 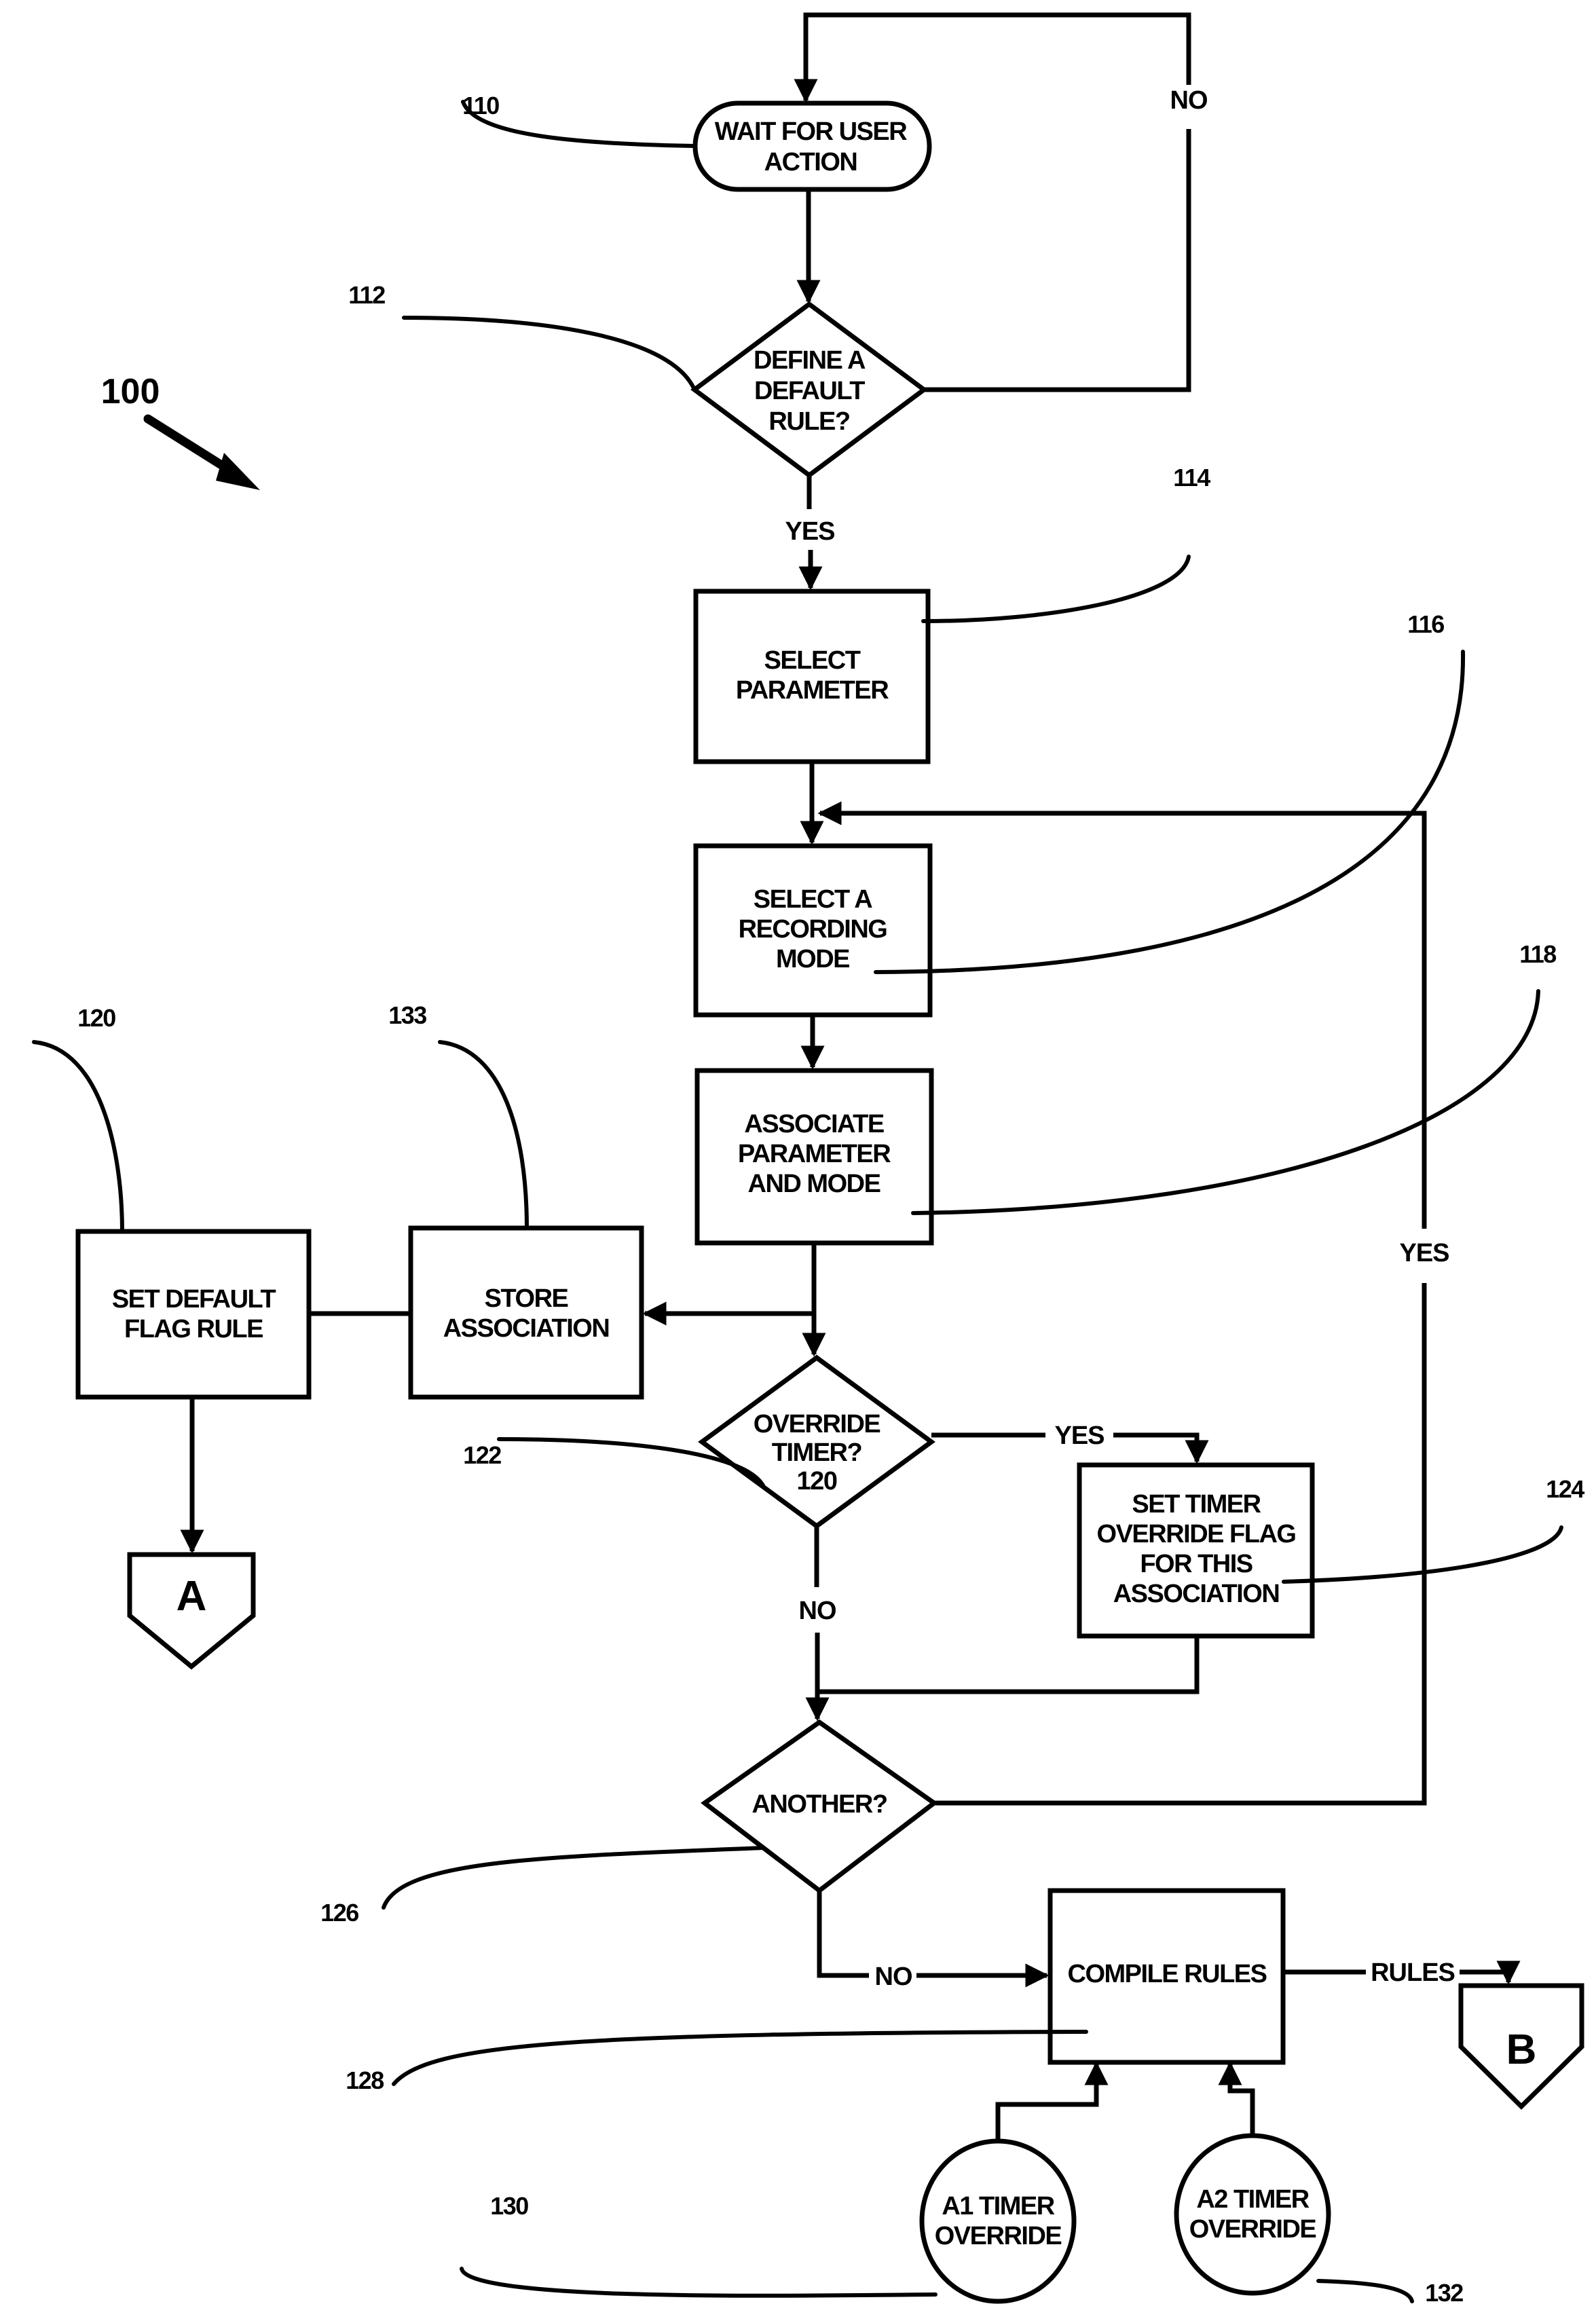 I want to click on ref-110: 110, so click(x=480, y=105).